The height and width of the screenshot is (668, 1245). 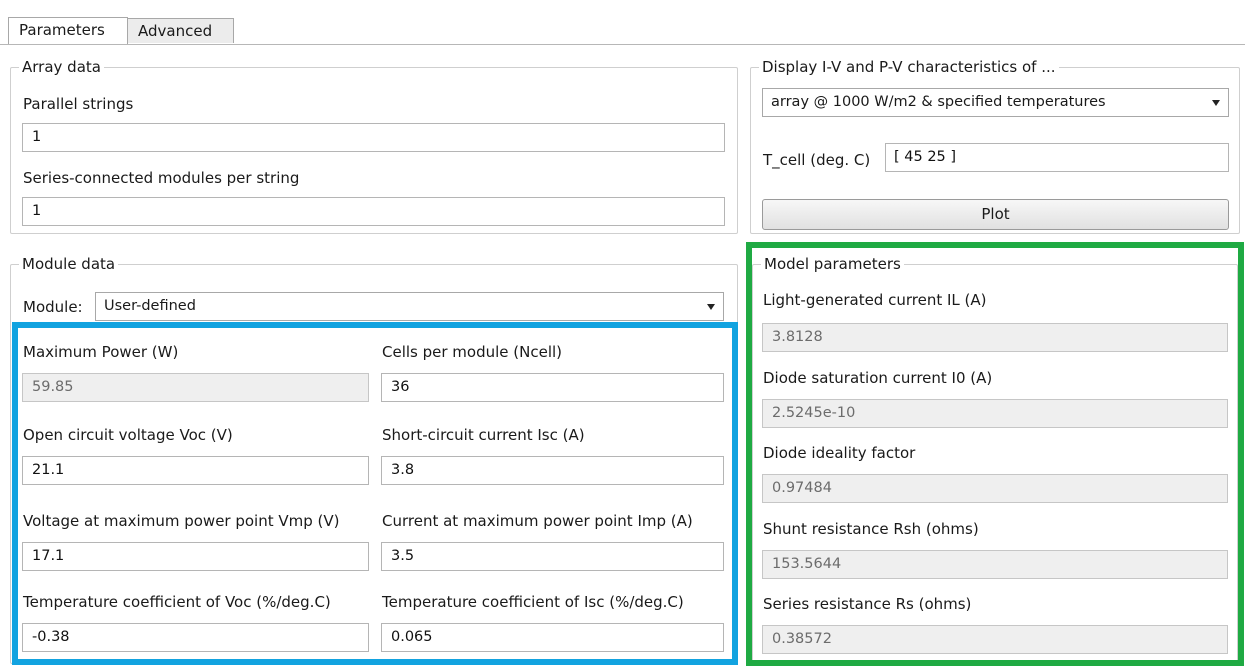 What do you see at coordinates (373, 137) in the screenshot?
I see `parallel-strings-input: 1` at bounding box center [373, 137].